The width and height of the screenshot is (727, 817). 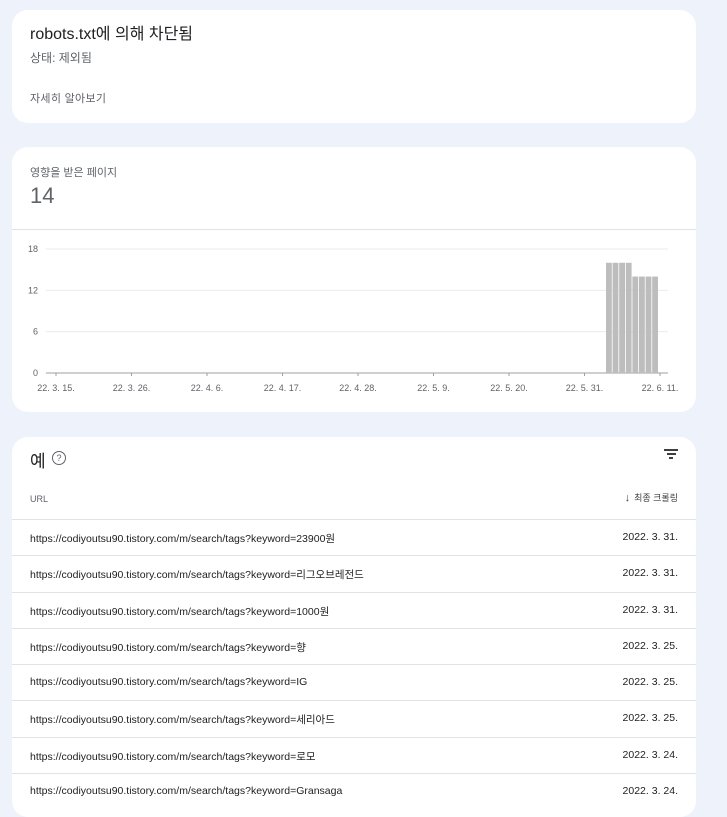 I want to click on x-tick-label: 22. 3. 15., so click(x=56, y=388).